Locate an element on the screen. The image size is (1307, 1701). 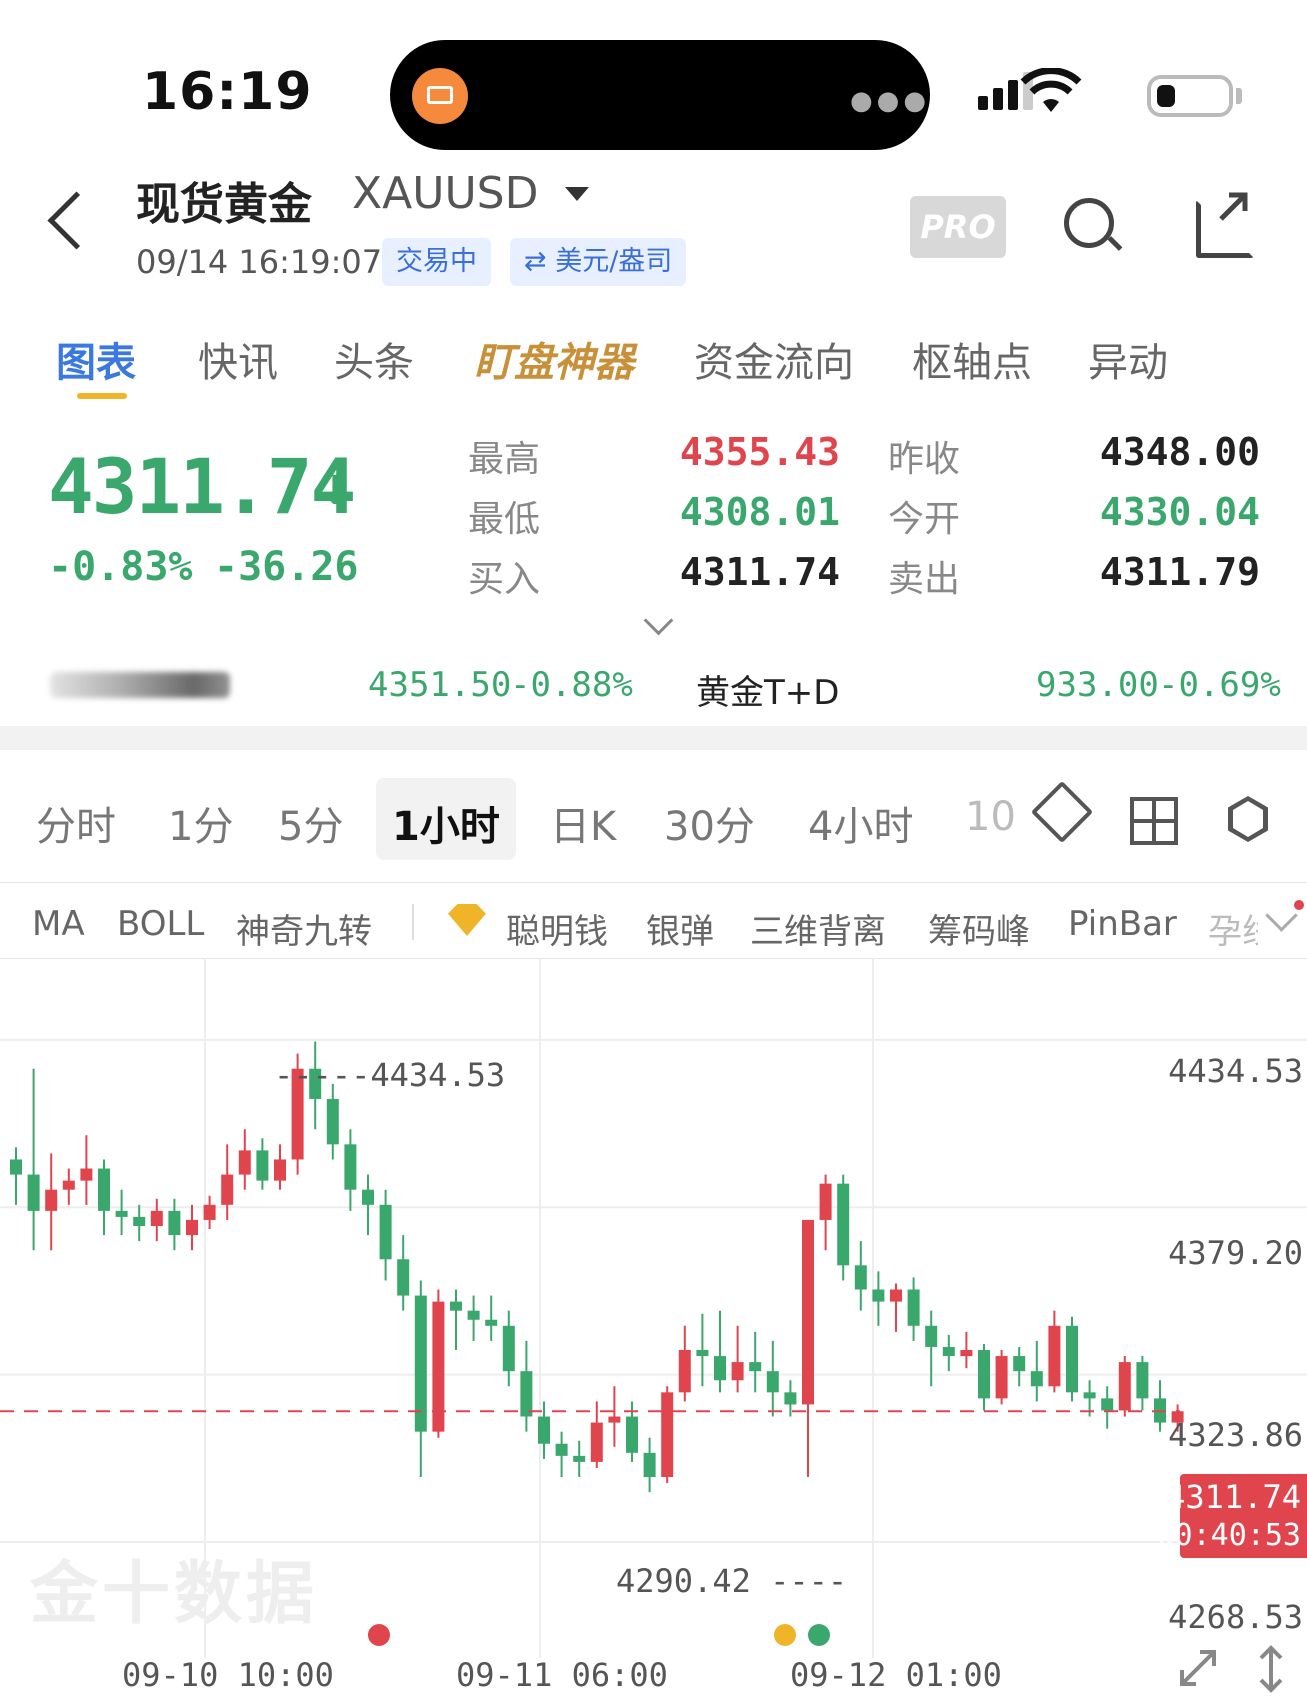
diamond-icon is located at coordinates (467, 920).